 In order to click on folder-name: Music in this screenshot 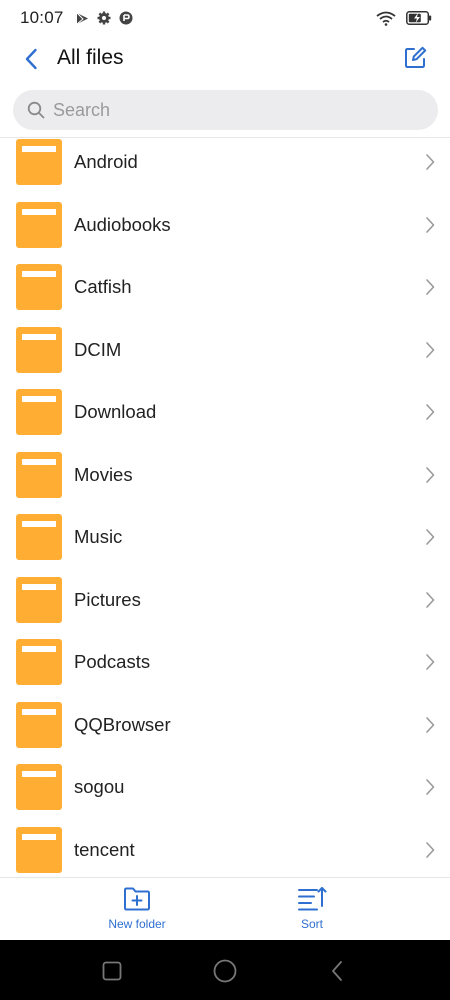, I will do `click(98, 537)`.